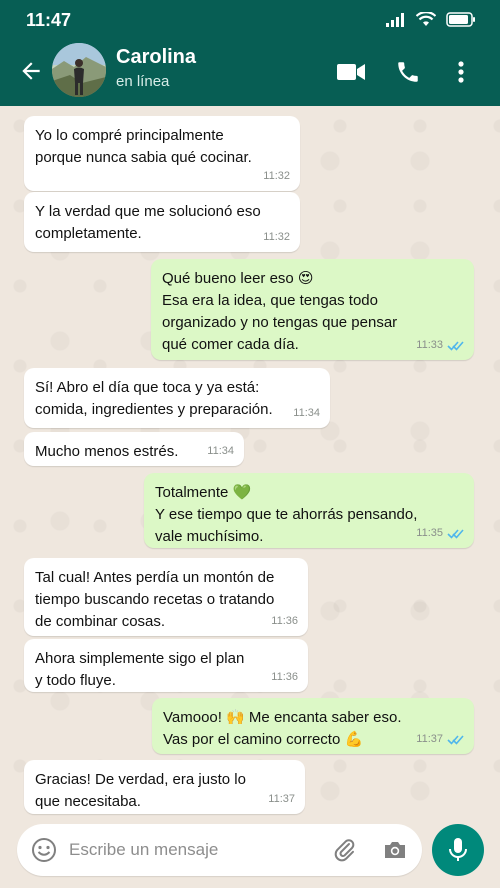 The image size is (500, 888). What do you see at coordinates (31, 71) in the screenshot?
I see `back-arrow-icon` at bounding box center [31, 71].